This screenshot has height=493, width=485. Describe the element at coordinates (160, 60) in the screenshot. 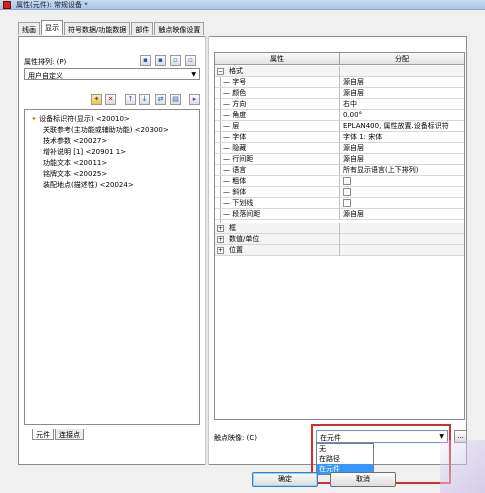

I see `save-as-icon: ▪` at that location.